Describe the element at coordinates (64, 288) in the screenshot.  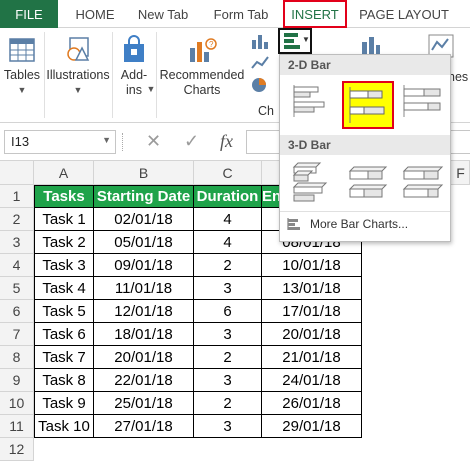
I see `table-cell: Task 4` at that location.